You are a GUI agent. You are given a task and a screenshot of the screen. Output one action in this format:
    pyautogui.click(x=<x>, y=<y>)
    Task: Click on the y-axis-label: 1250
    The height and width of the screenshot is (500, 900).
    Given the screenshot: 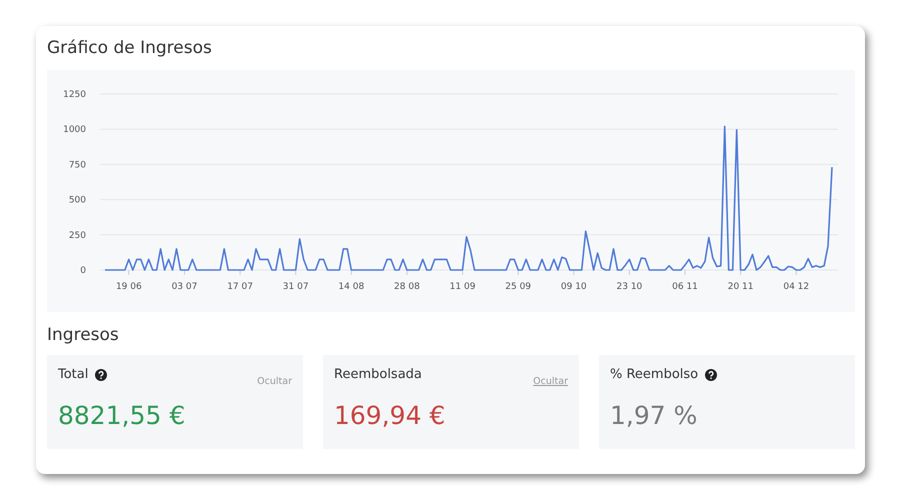 What is the action you would take?
    pyautogui.click(x=74, y=95)
    